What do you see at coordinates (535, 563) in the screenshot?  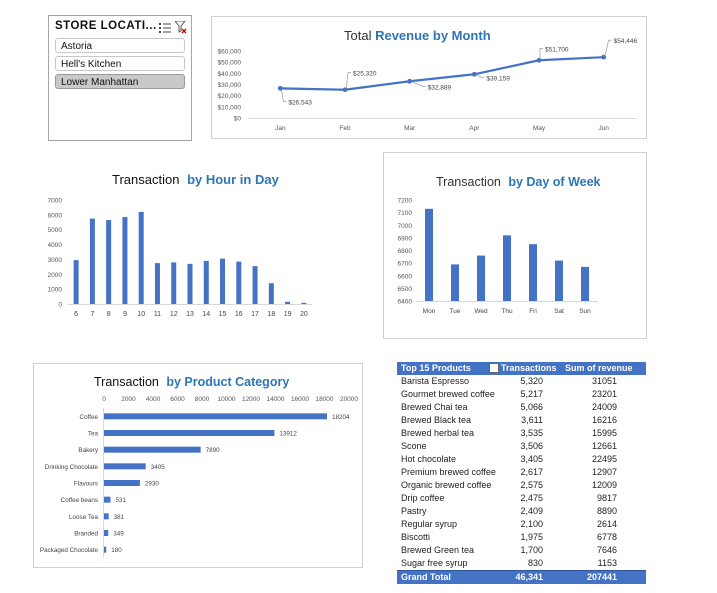 I see `table-cell-transactions: 830` at bounding box center [535, 563].